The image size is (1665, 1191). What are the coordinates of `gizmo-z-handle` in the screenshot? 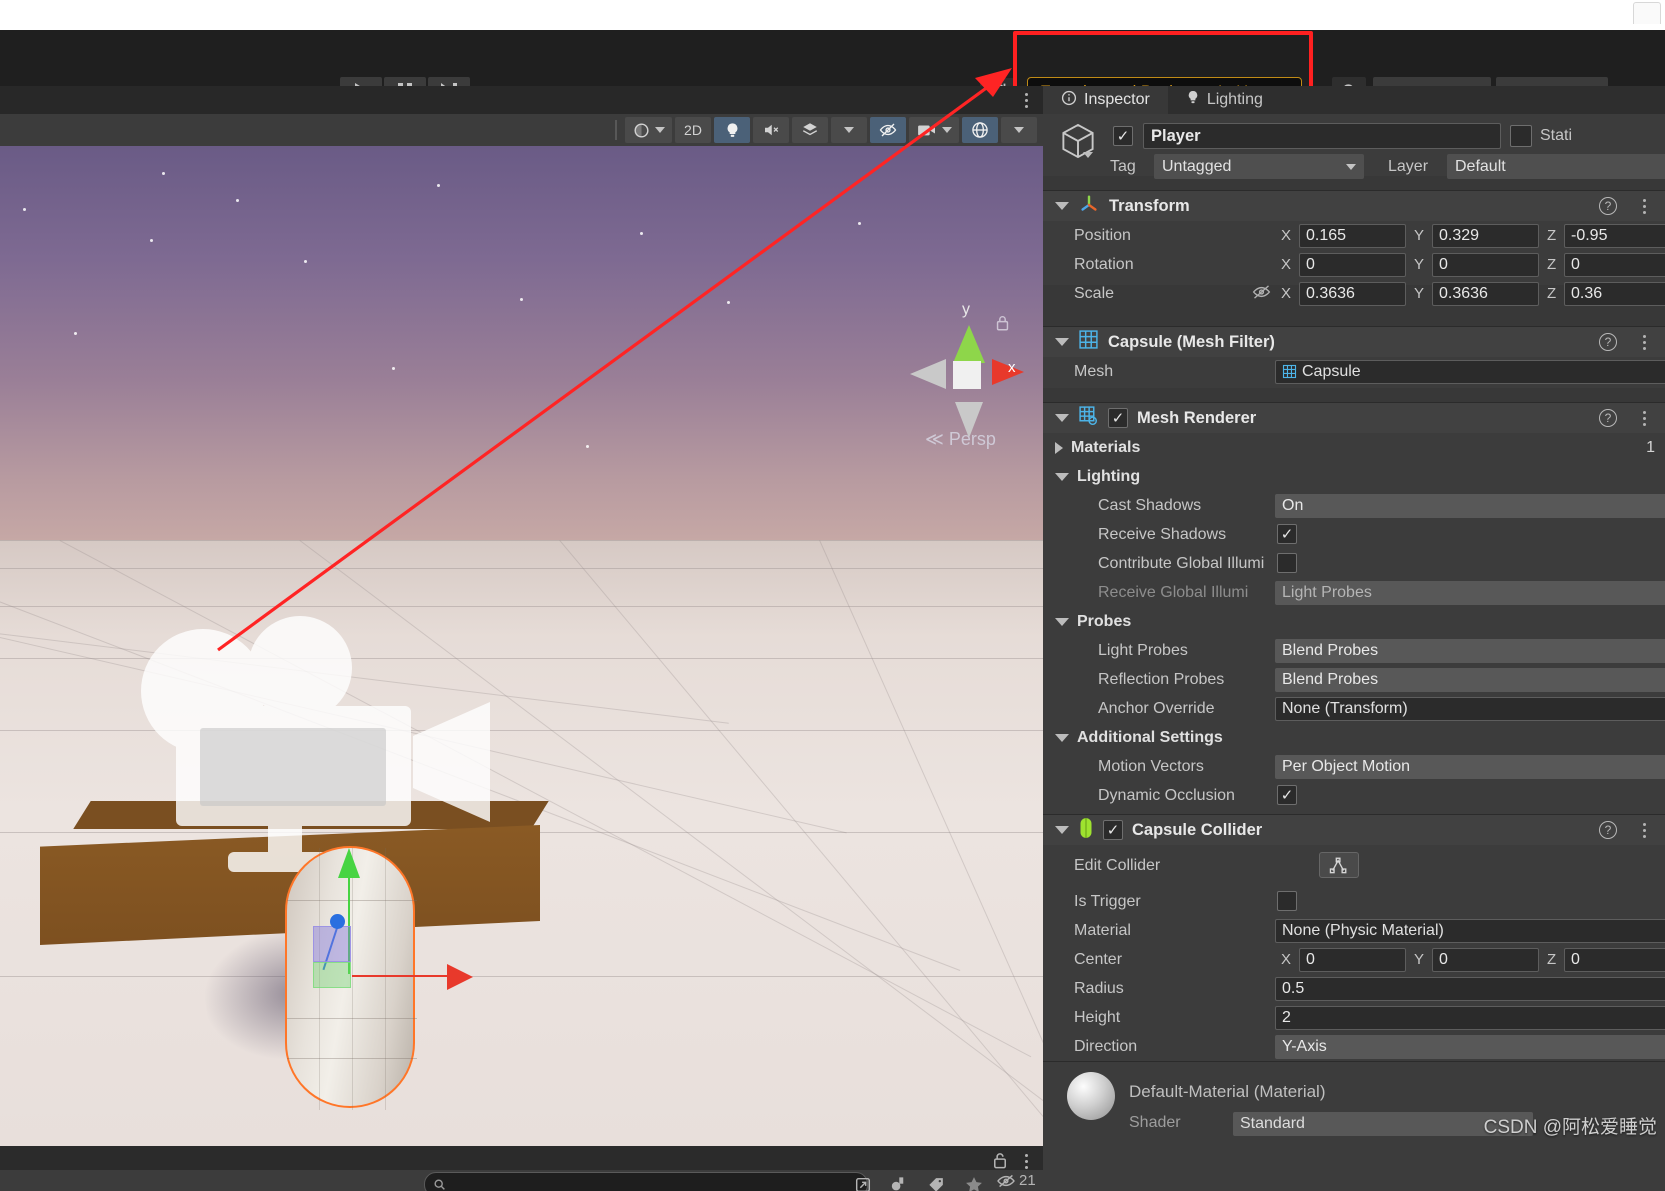 It's located at (337, 921).